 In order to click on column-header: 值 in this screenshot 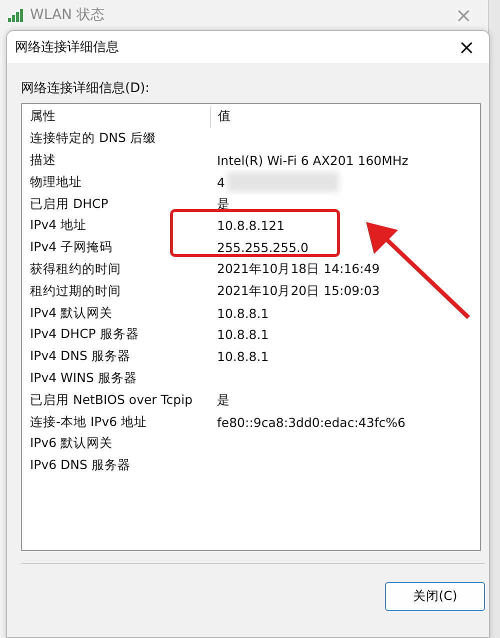, I will do `click(221, 117)`.